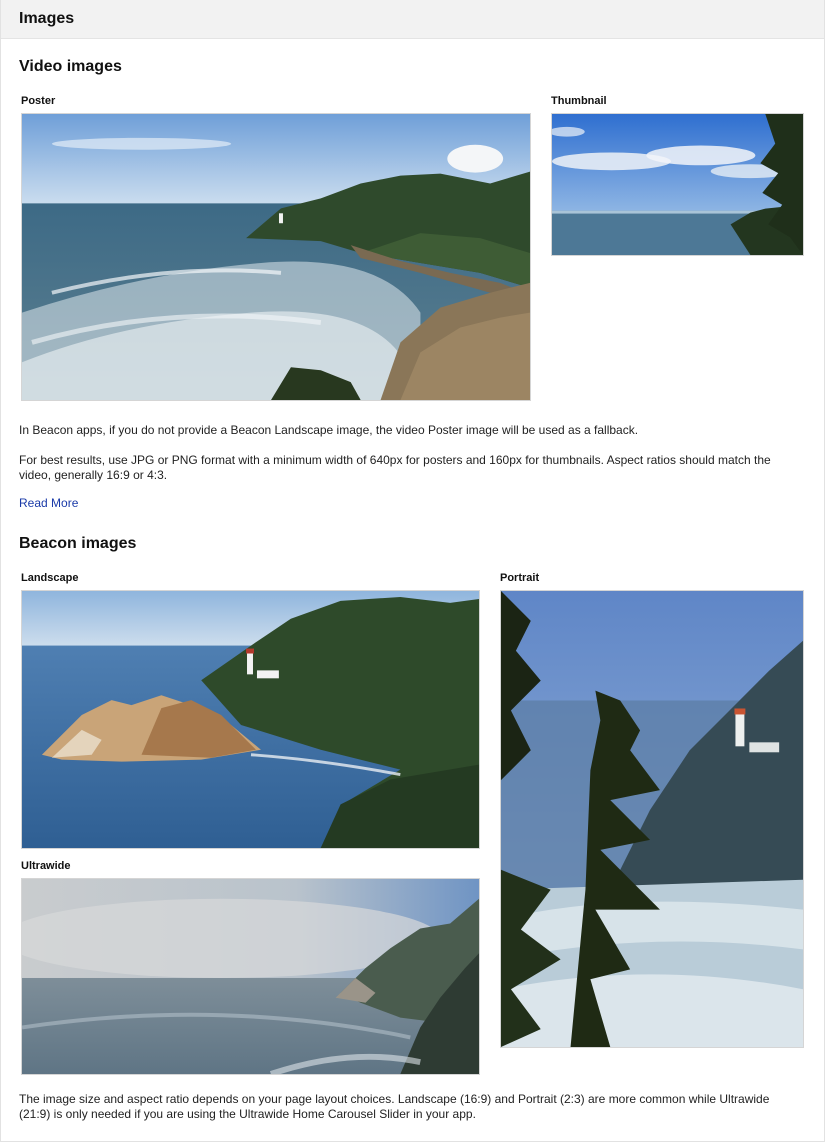  I want to click on beacon-images-heading: Beacon images, so click(78, 543).